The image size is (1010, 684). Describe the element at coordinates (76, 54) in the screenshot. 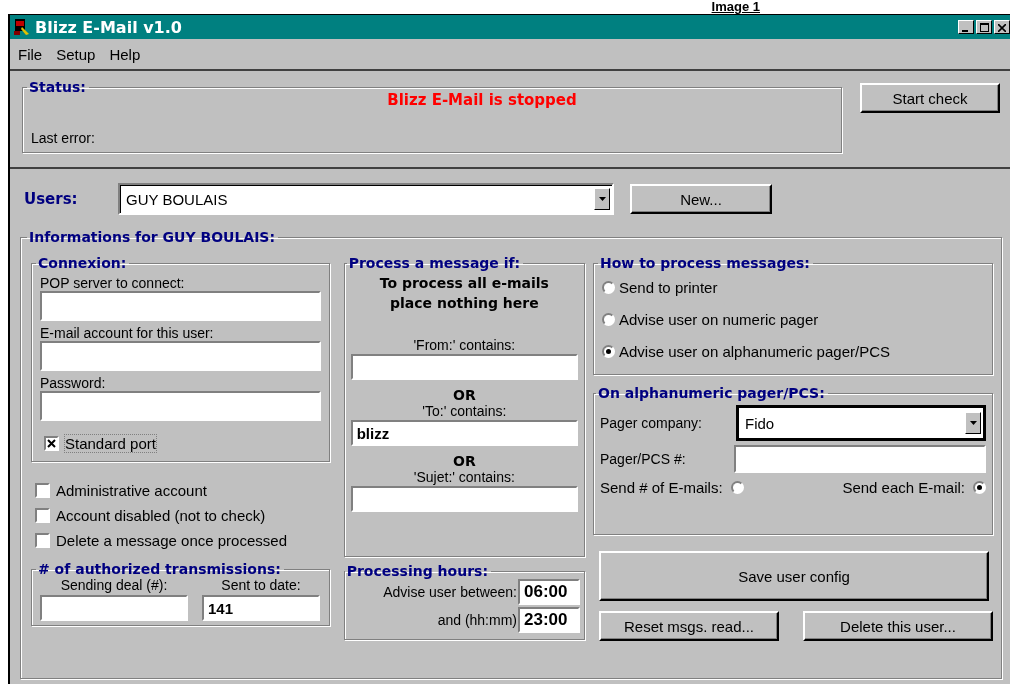

I see `menu-item: Setup` at that location.